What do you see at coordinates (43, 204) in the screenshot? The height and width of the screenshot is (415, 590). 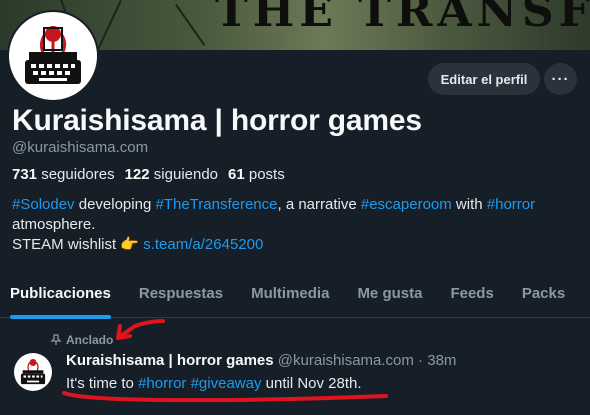 I see `hashtag-solodev: #Solodev` at bounding box center [43, 204].